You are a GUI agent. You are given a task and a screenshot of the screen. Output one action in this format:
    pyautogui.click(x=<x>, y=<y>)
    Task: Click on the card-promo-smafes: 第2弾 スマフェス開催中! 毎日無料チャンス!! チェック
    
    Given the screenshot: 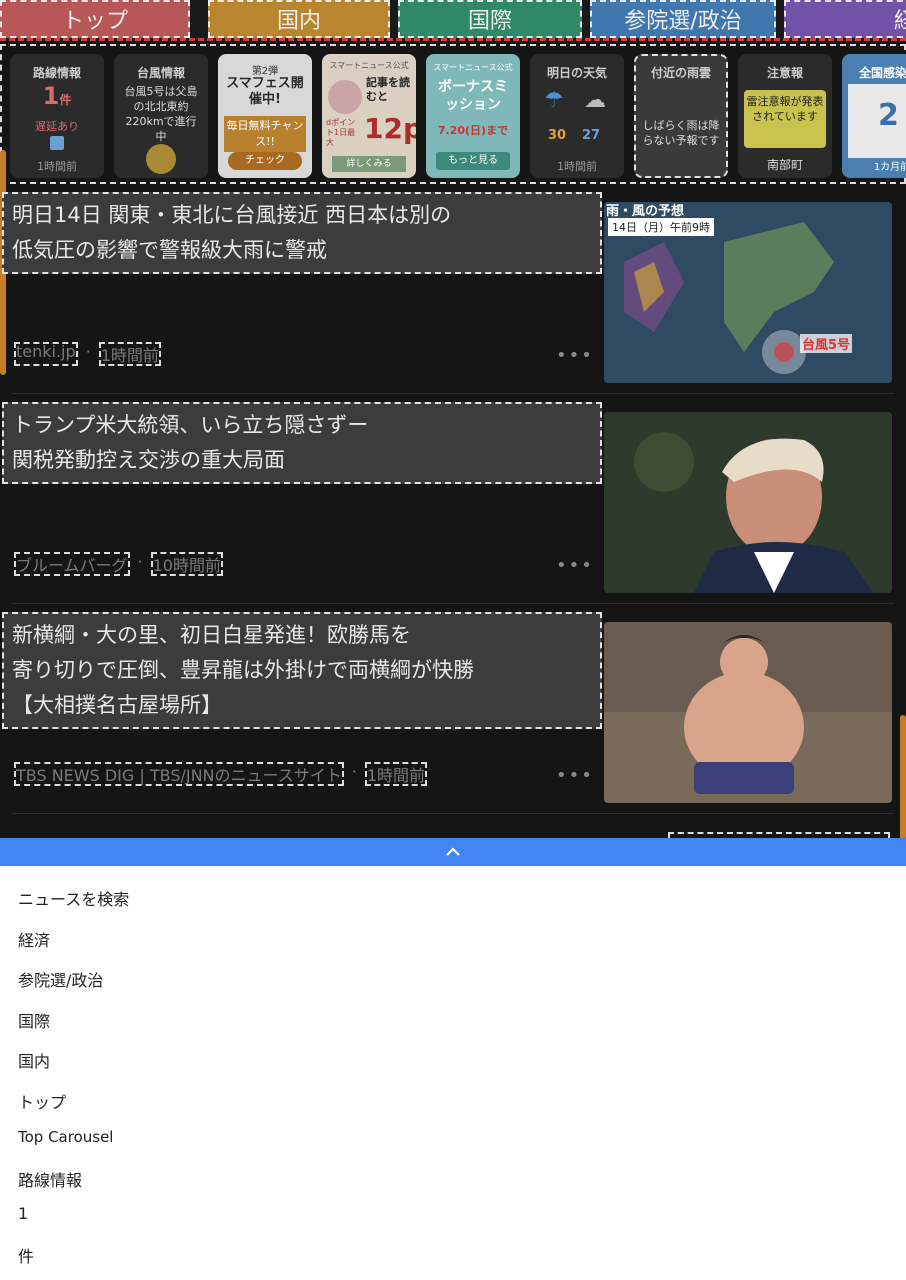 What is the action you would take?
    pyautogui.click(x=265, y=116)
    